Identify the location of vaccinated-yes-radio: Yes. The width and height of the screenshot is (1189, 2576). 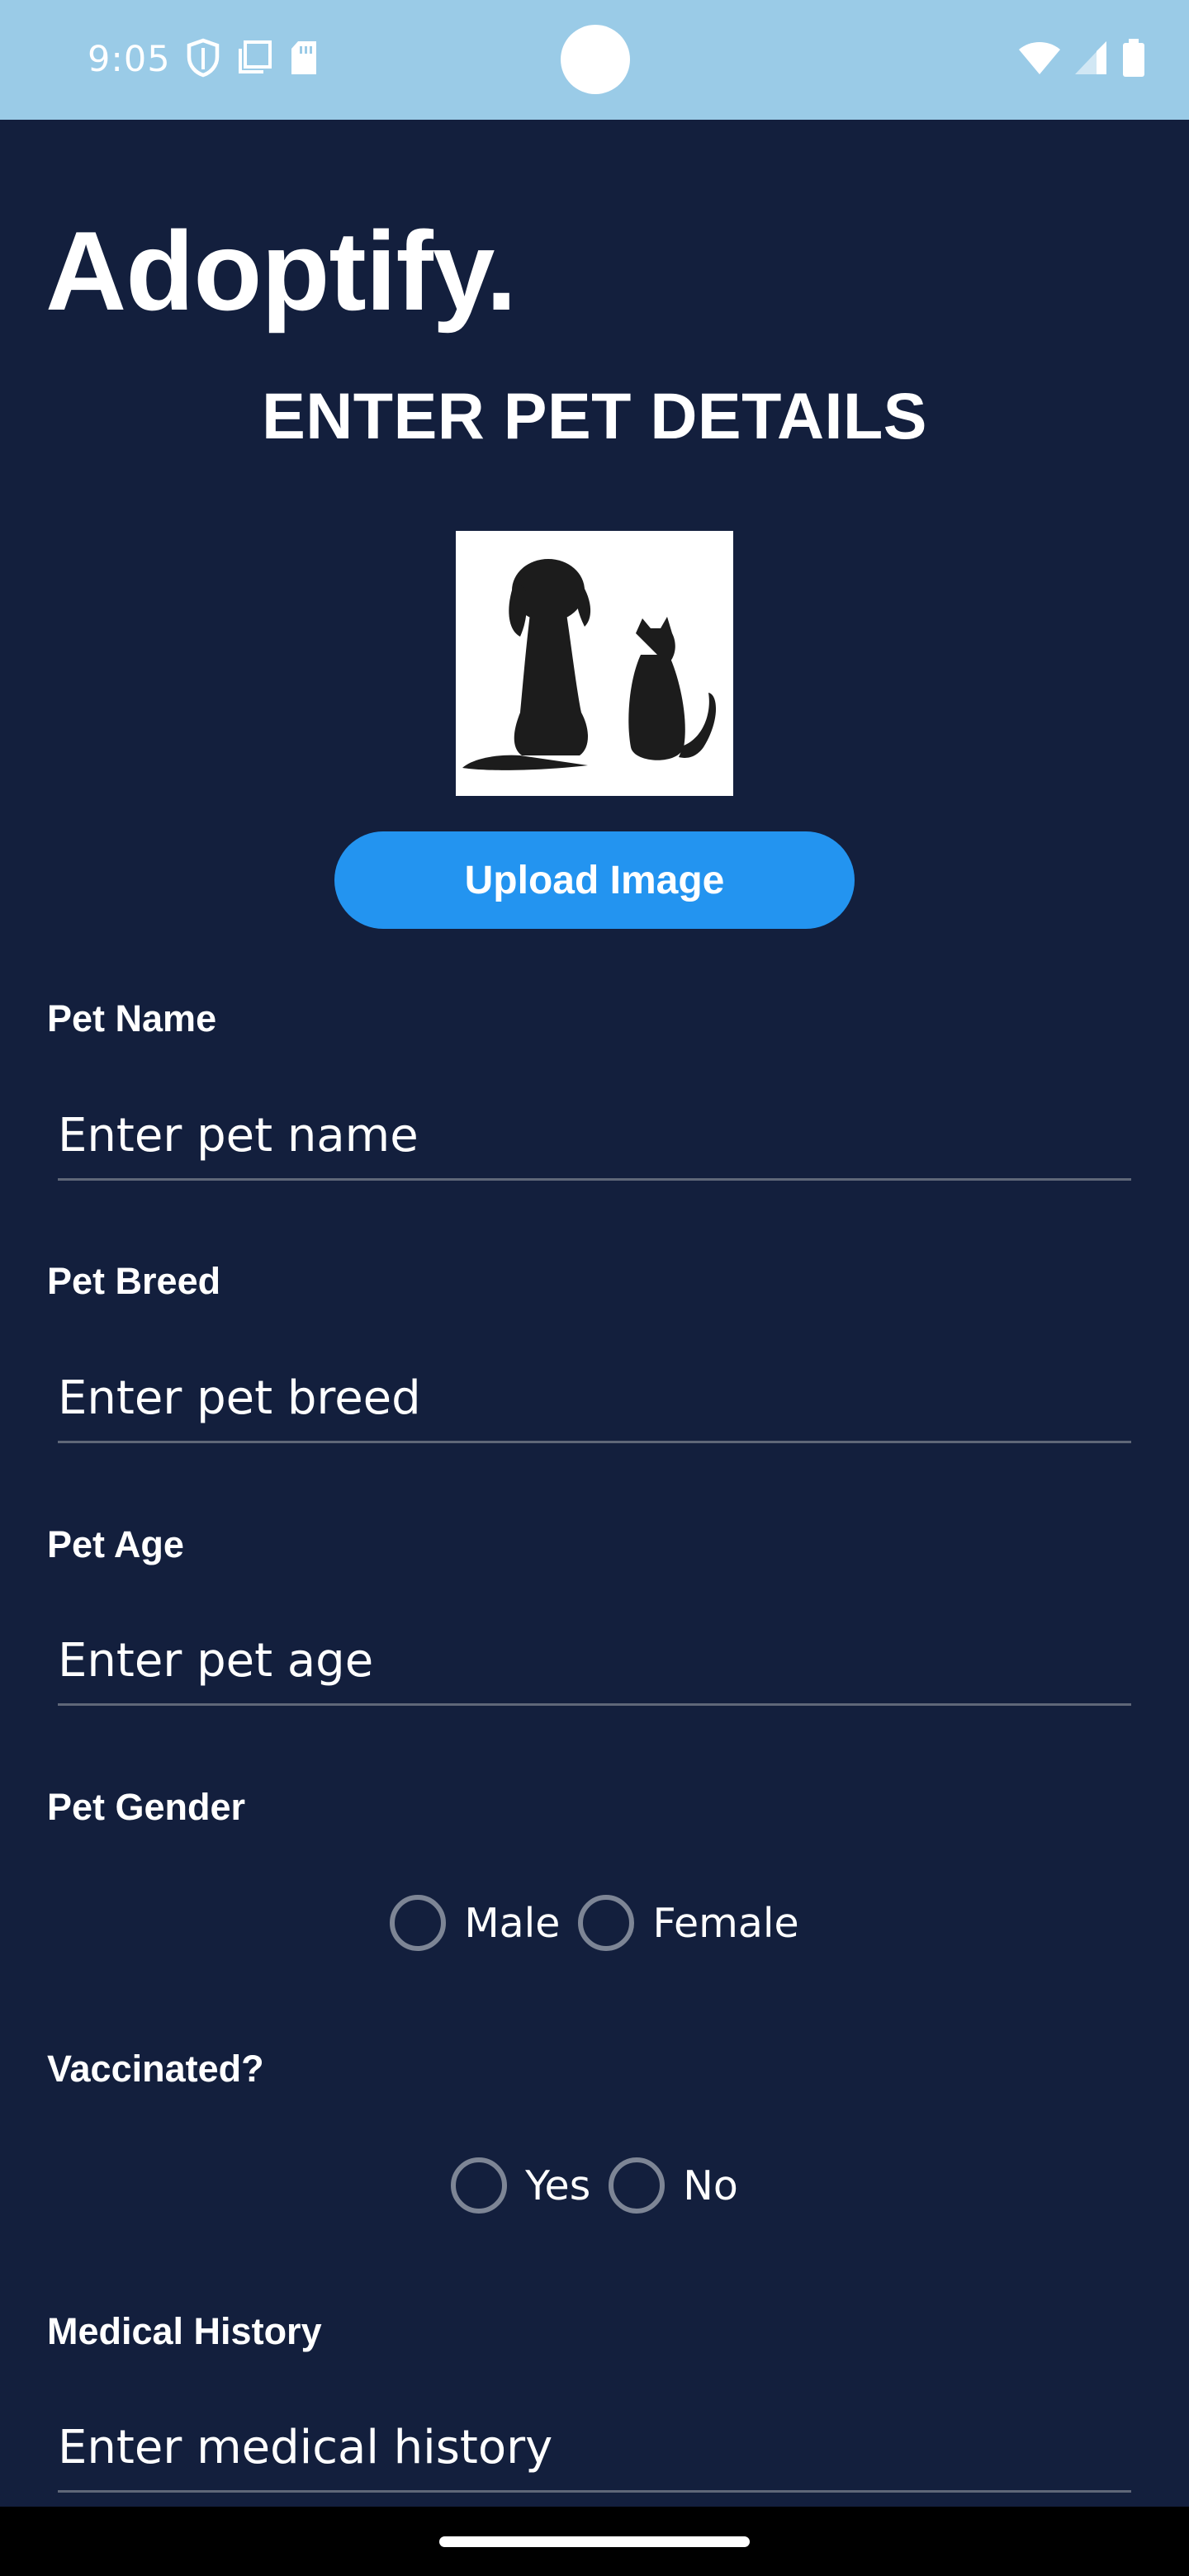
(520, 2185).